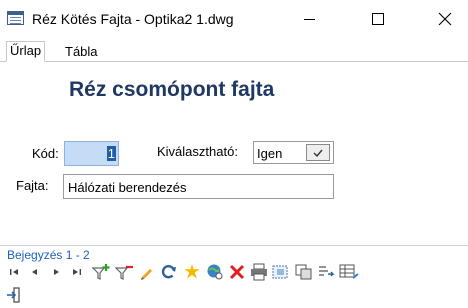  I want to click on previous-record-button, so click(35, 272).